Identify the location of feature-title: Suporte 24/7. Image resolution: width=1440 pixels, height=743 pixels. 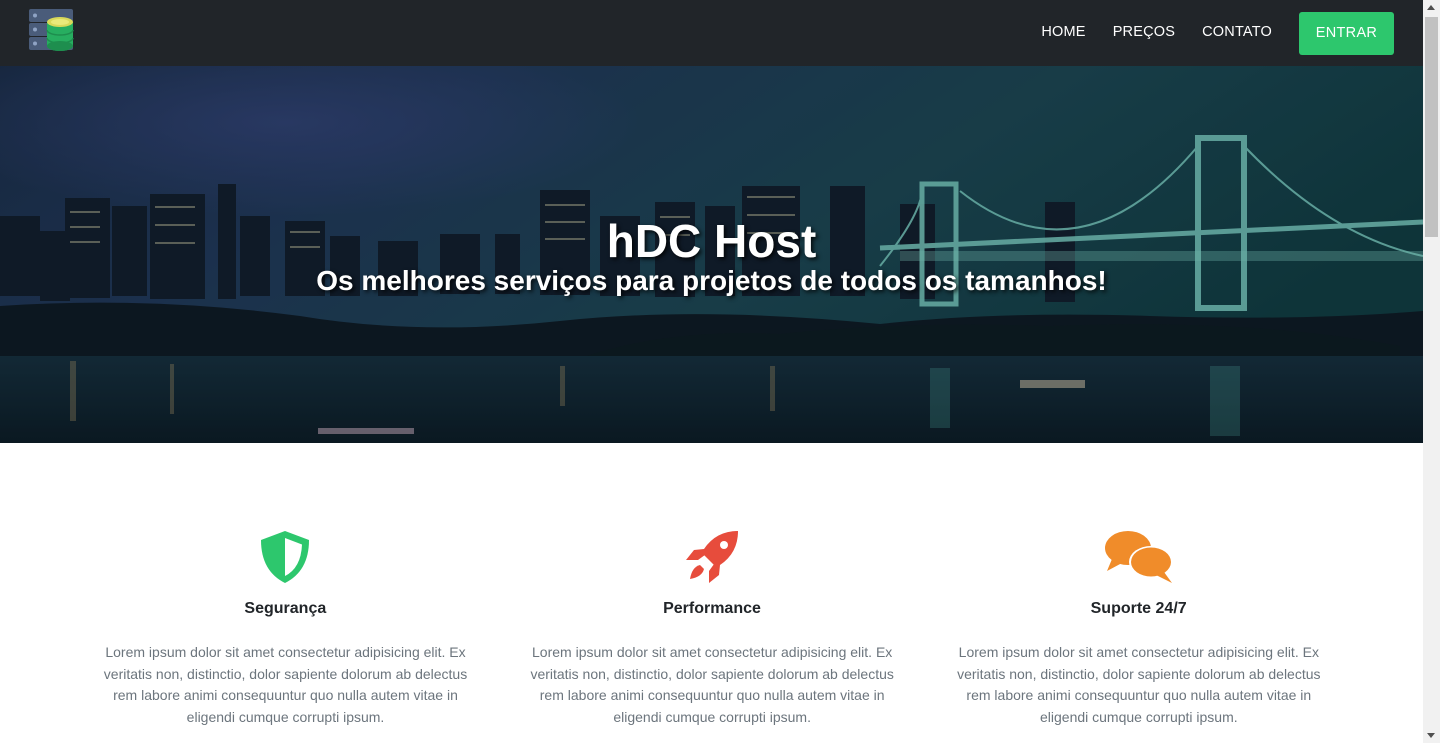
(1138, 608).